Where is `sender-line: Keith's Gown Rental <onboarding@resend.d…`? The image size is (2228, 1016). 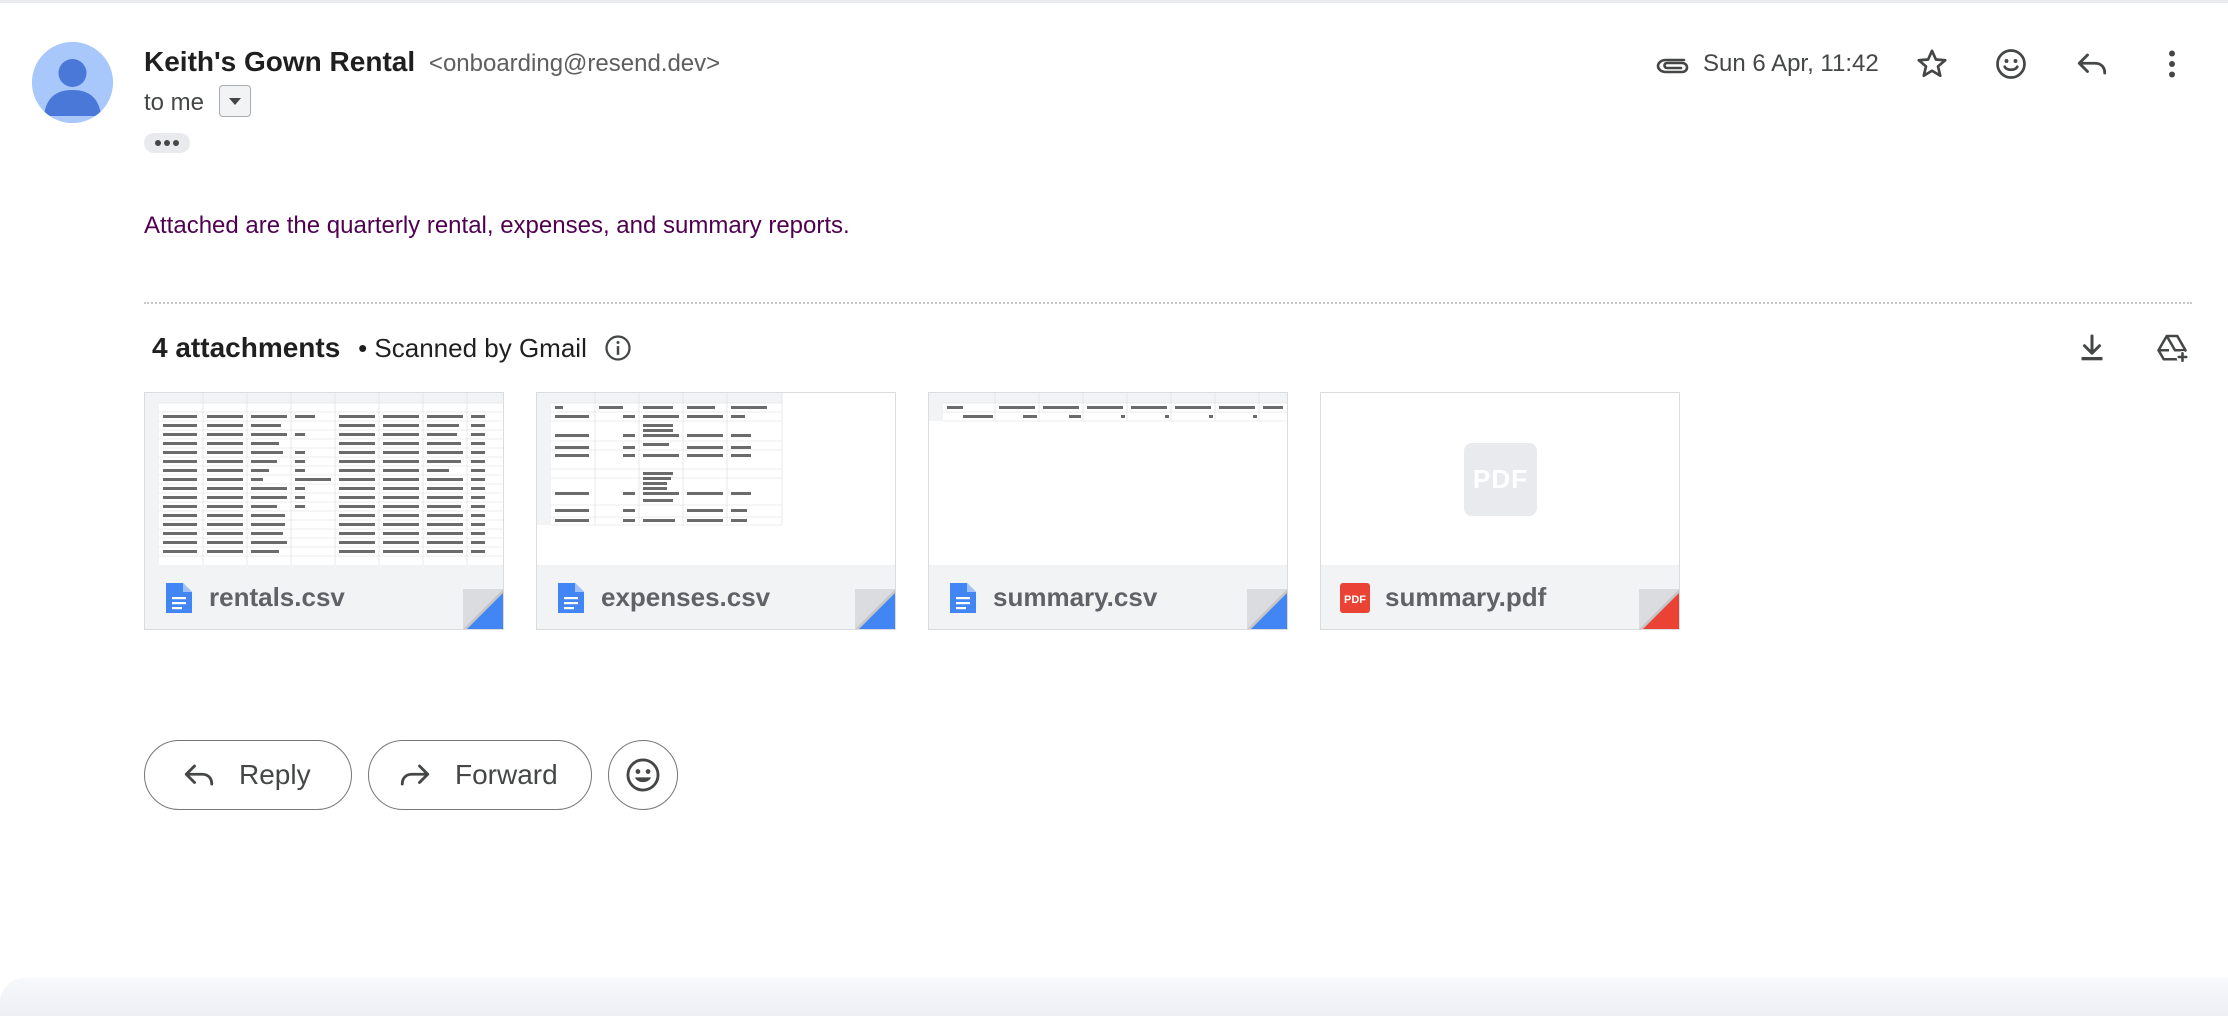
sender-line: Keith's Gown Rental <onboarding@resend.d… is located at coordinates (432, 62).